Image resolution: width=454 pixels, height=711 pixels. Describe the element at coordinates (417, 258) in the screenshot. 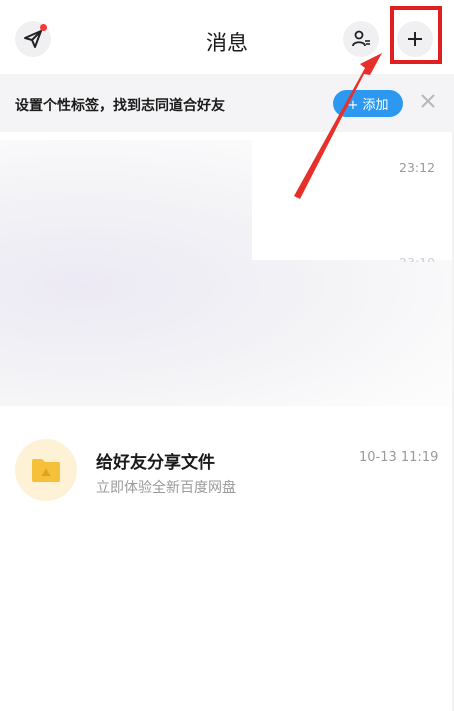

I see `conversation-time: 23:10` at that location.